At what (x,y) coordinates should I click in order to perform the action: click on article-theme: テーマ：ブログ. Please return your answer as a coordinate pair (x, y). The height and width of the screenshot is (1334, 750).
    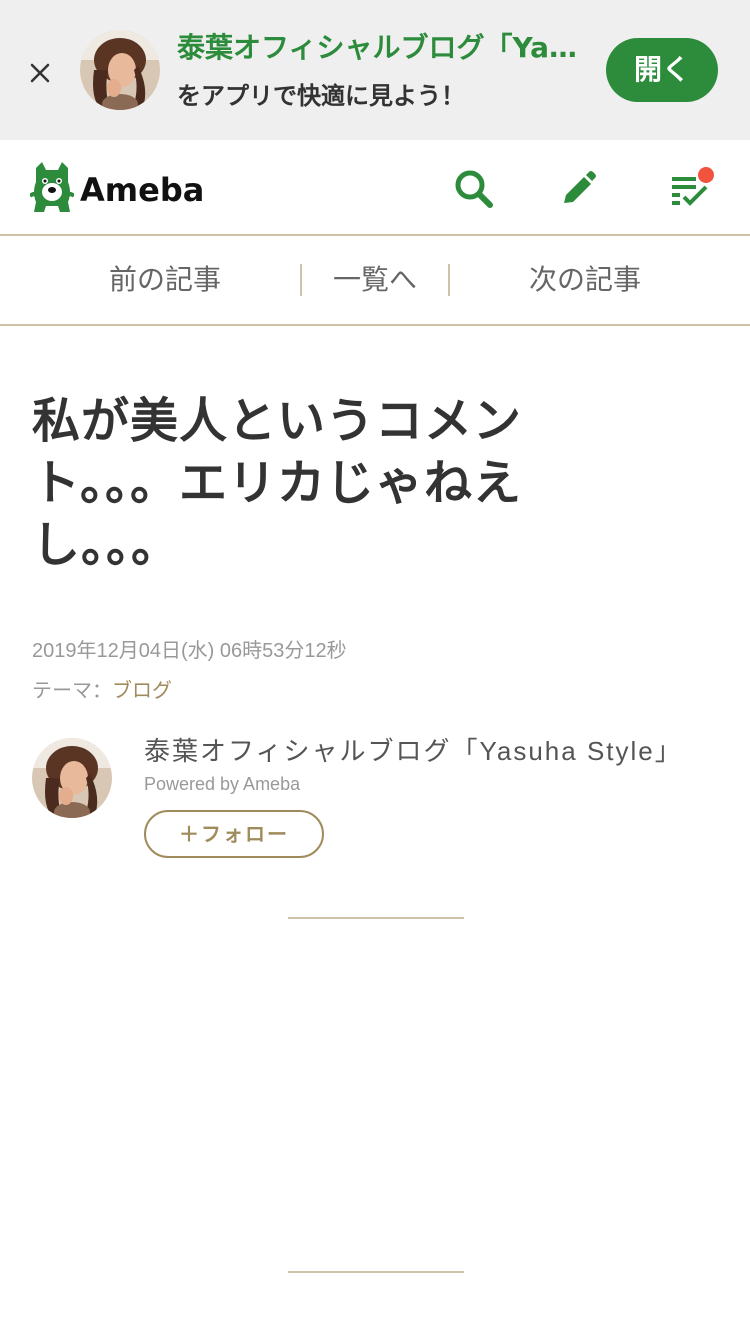
    Looking at the image, I should click on (102, 691).